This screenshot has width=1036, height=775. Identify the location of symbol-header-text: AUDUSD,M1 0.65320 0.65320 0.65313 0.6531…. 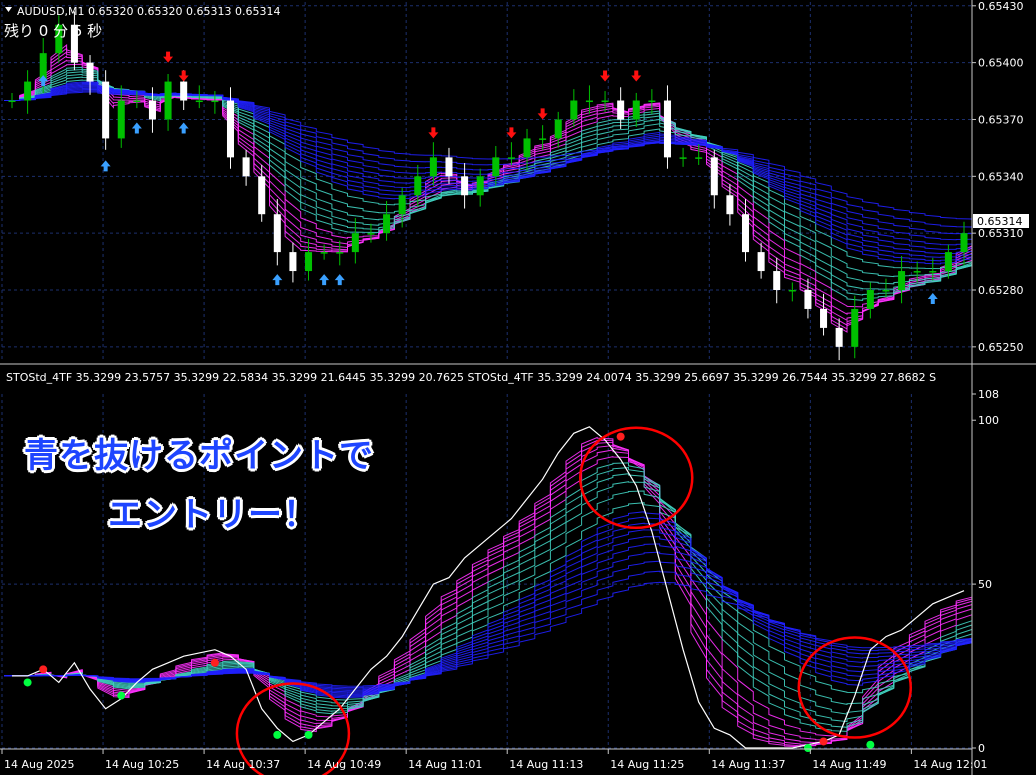
(148, 11).